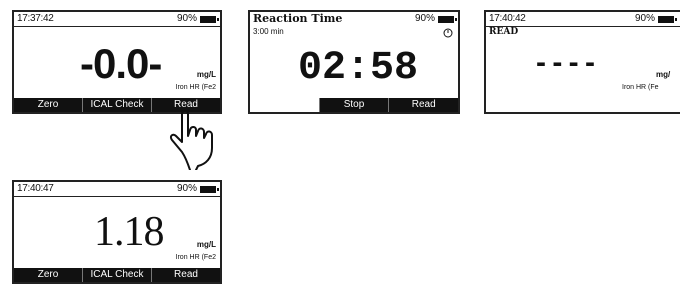 This screenshot has width=680, height=284. I want to click on status-bar: 17:40:42 90%, so click(582, 19).